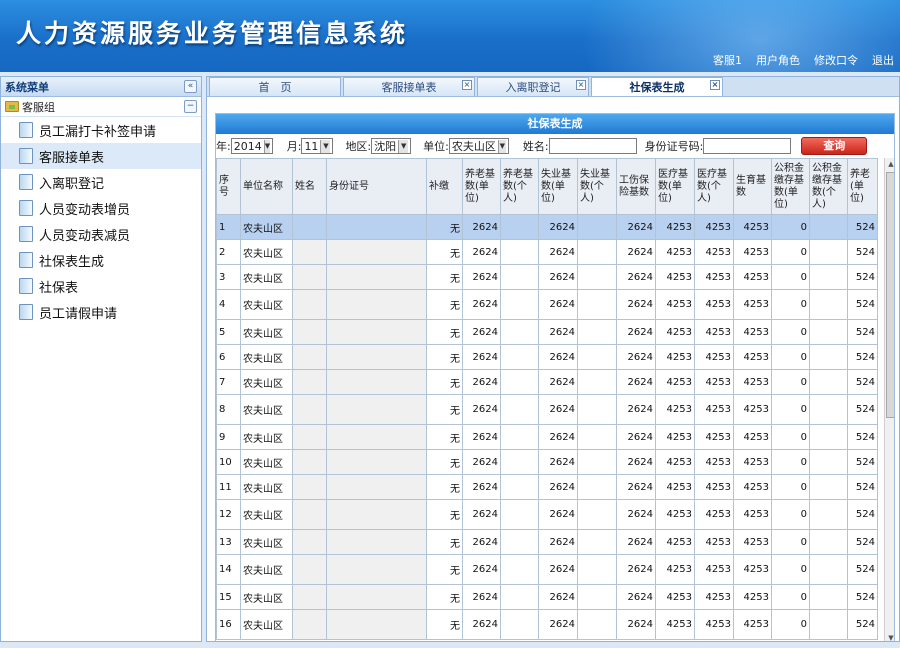  Describe the element at coordinates (547, 332) in the screenshot. I see `table-row: 5 农夫山区无 2624 2624 2624 4253 4253 4253 0 524` at that location.